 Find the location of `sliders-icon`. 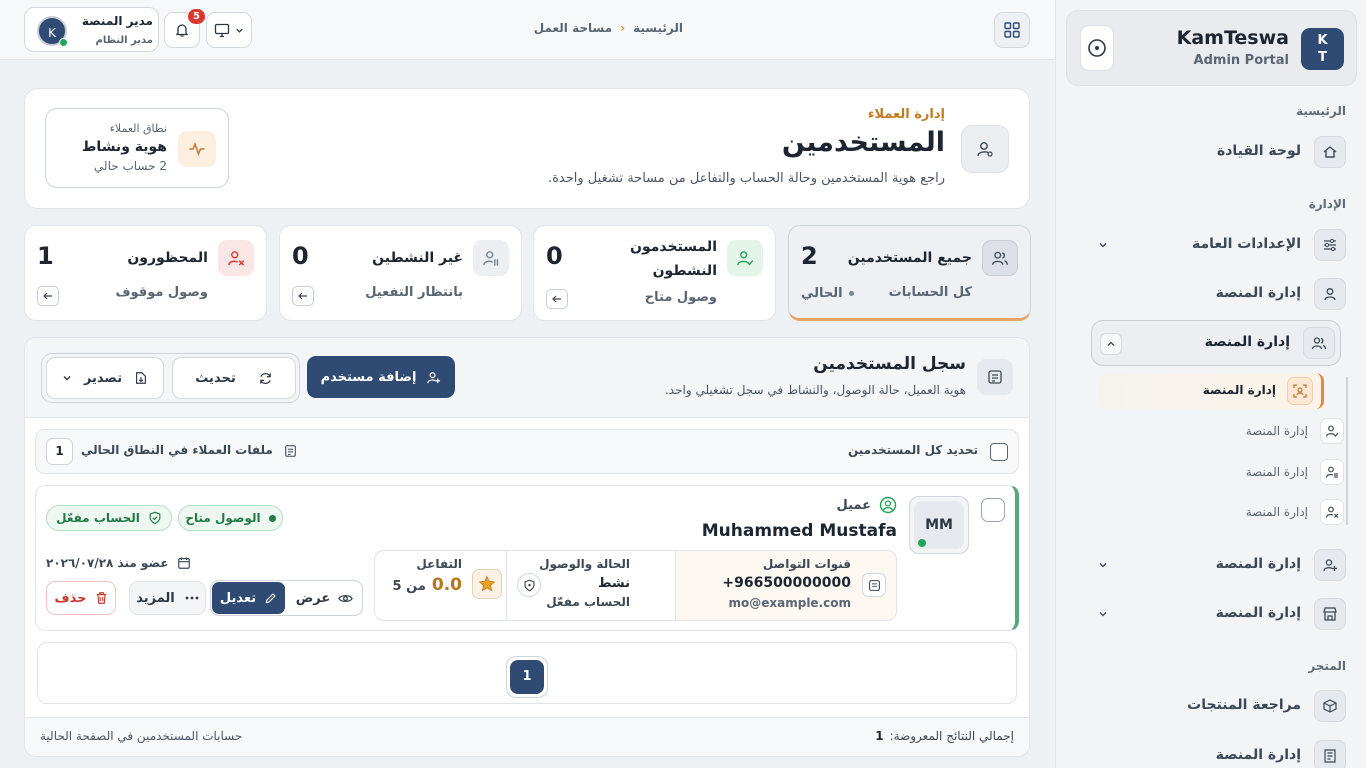

sliders-icon is located at coordinates (1330, 245).